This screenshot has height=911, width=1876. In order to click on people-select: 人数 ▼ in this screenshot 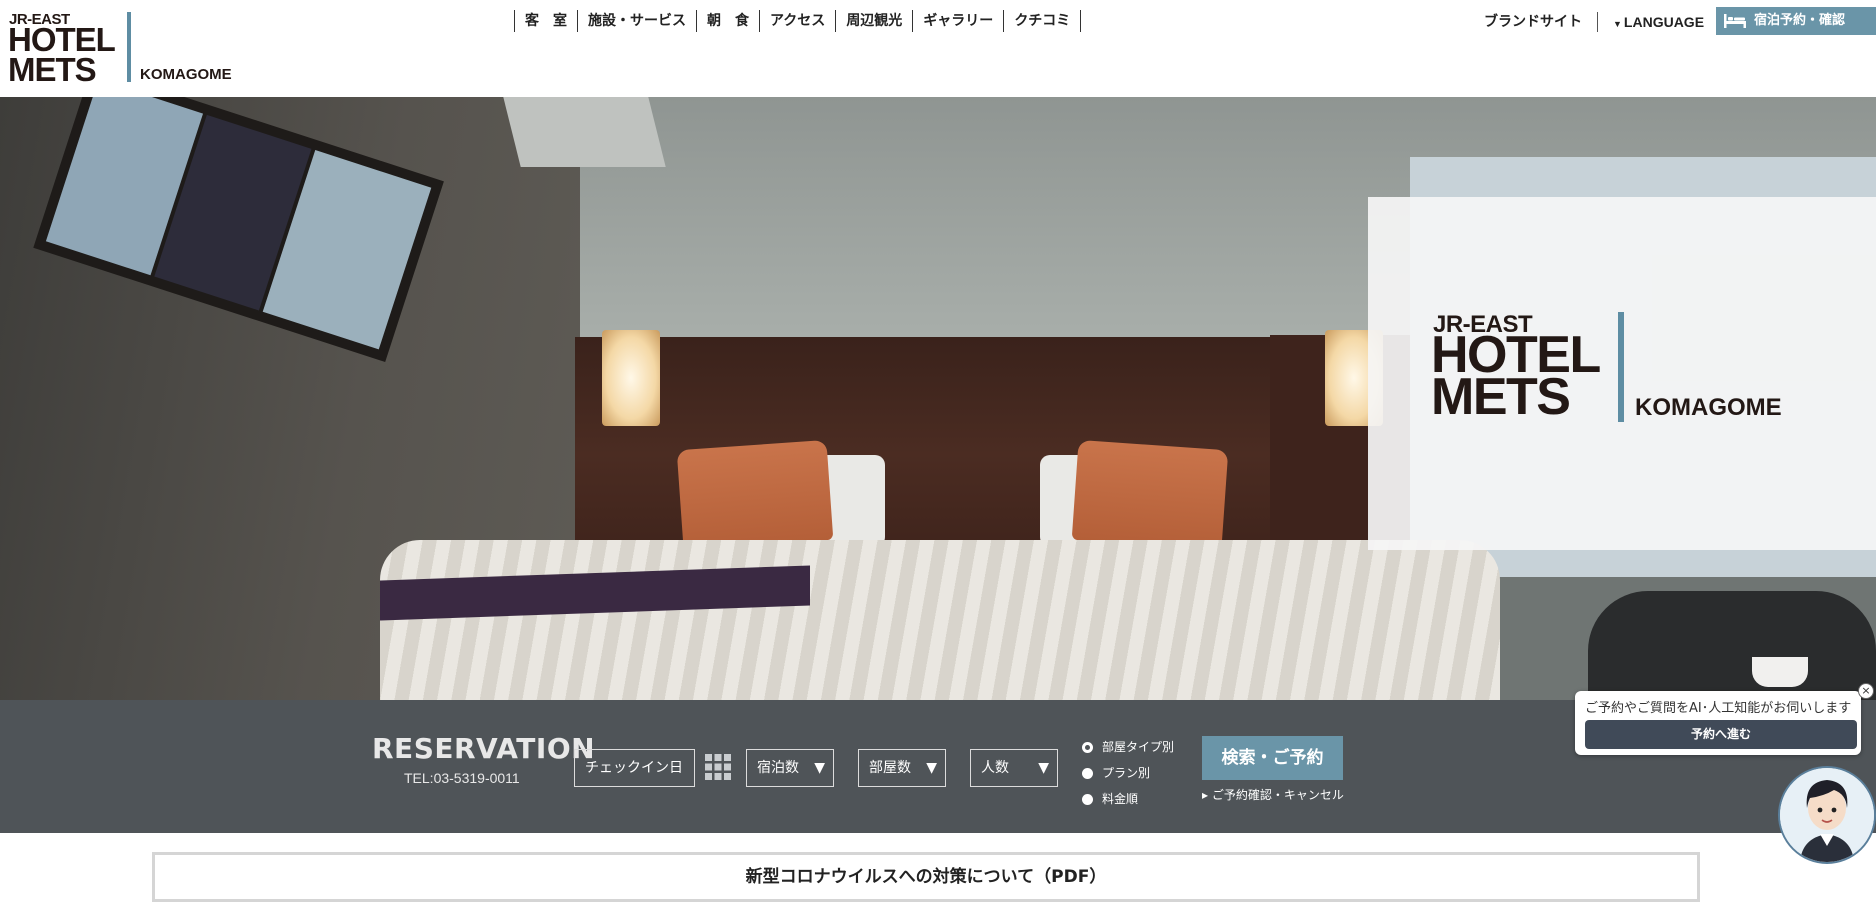, I will do `click(1014, 768)`.